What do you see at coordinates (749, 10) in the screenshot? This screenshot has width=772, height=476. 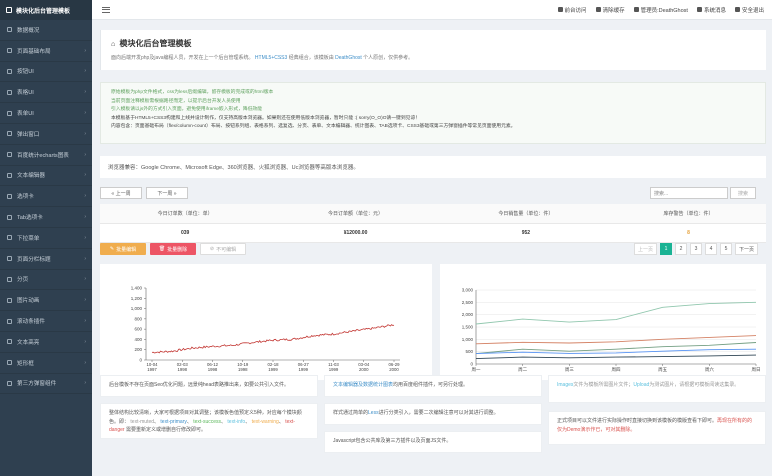 I see `top-link: 安全退出` at bounding box center [749, 10].